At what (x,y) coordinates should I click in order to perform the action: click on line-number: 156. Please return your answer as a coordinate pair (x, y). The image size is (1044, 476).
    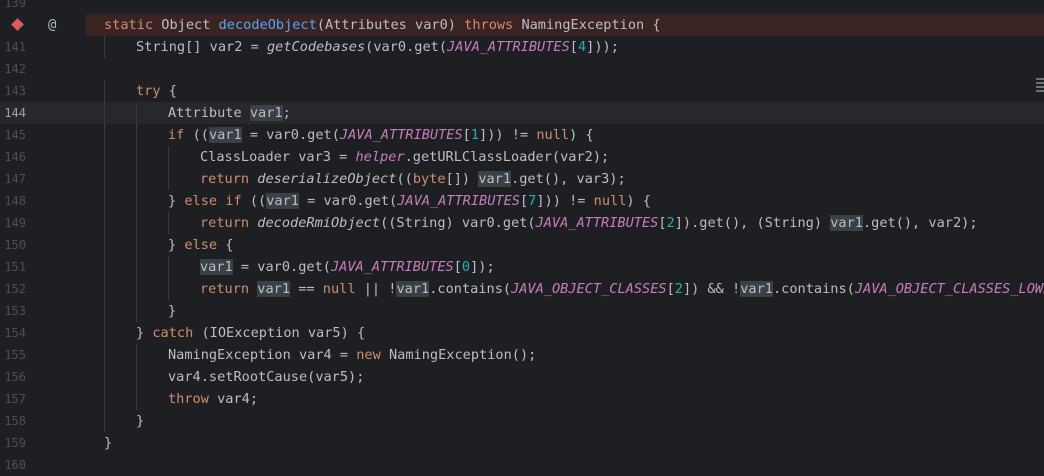
    Looking at the image, I should click on (13, 377).